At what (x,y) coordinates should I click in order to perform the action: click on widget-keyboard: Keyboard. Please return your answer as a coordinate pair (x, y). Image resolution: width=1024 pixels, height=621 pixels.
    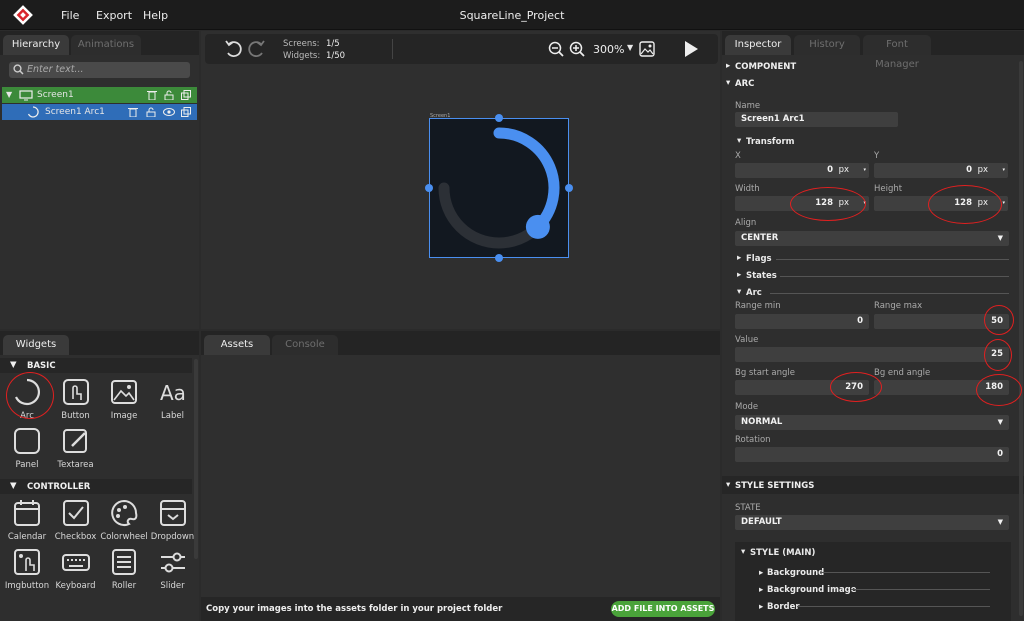
    Looking at the image, I should click on (76, 570).